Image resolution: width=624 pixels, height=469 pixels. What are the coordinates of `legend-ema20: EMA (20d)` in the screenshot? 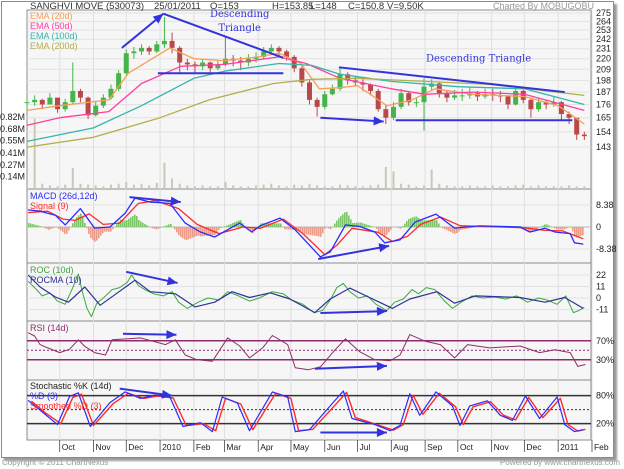 It's located at (51, 16).